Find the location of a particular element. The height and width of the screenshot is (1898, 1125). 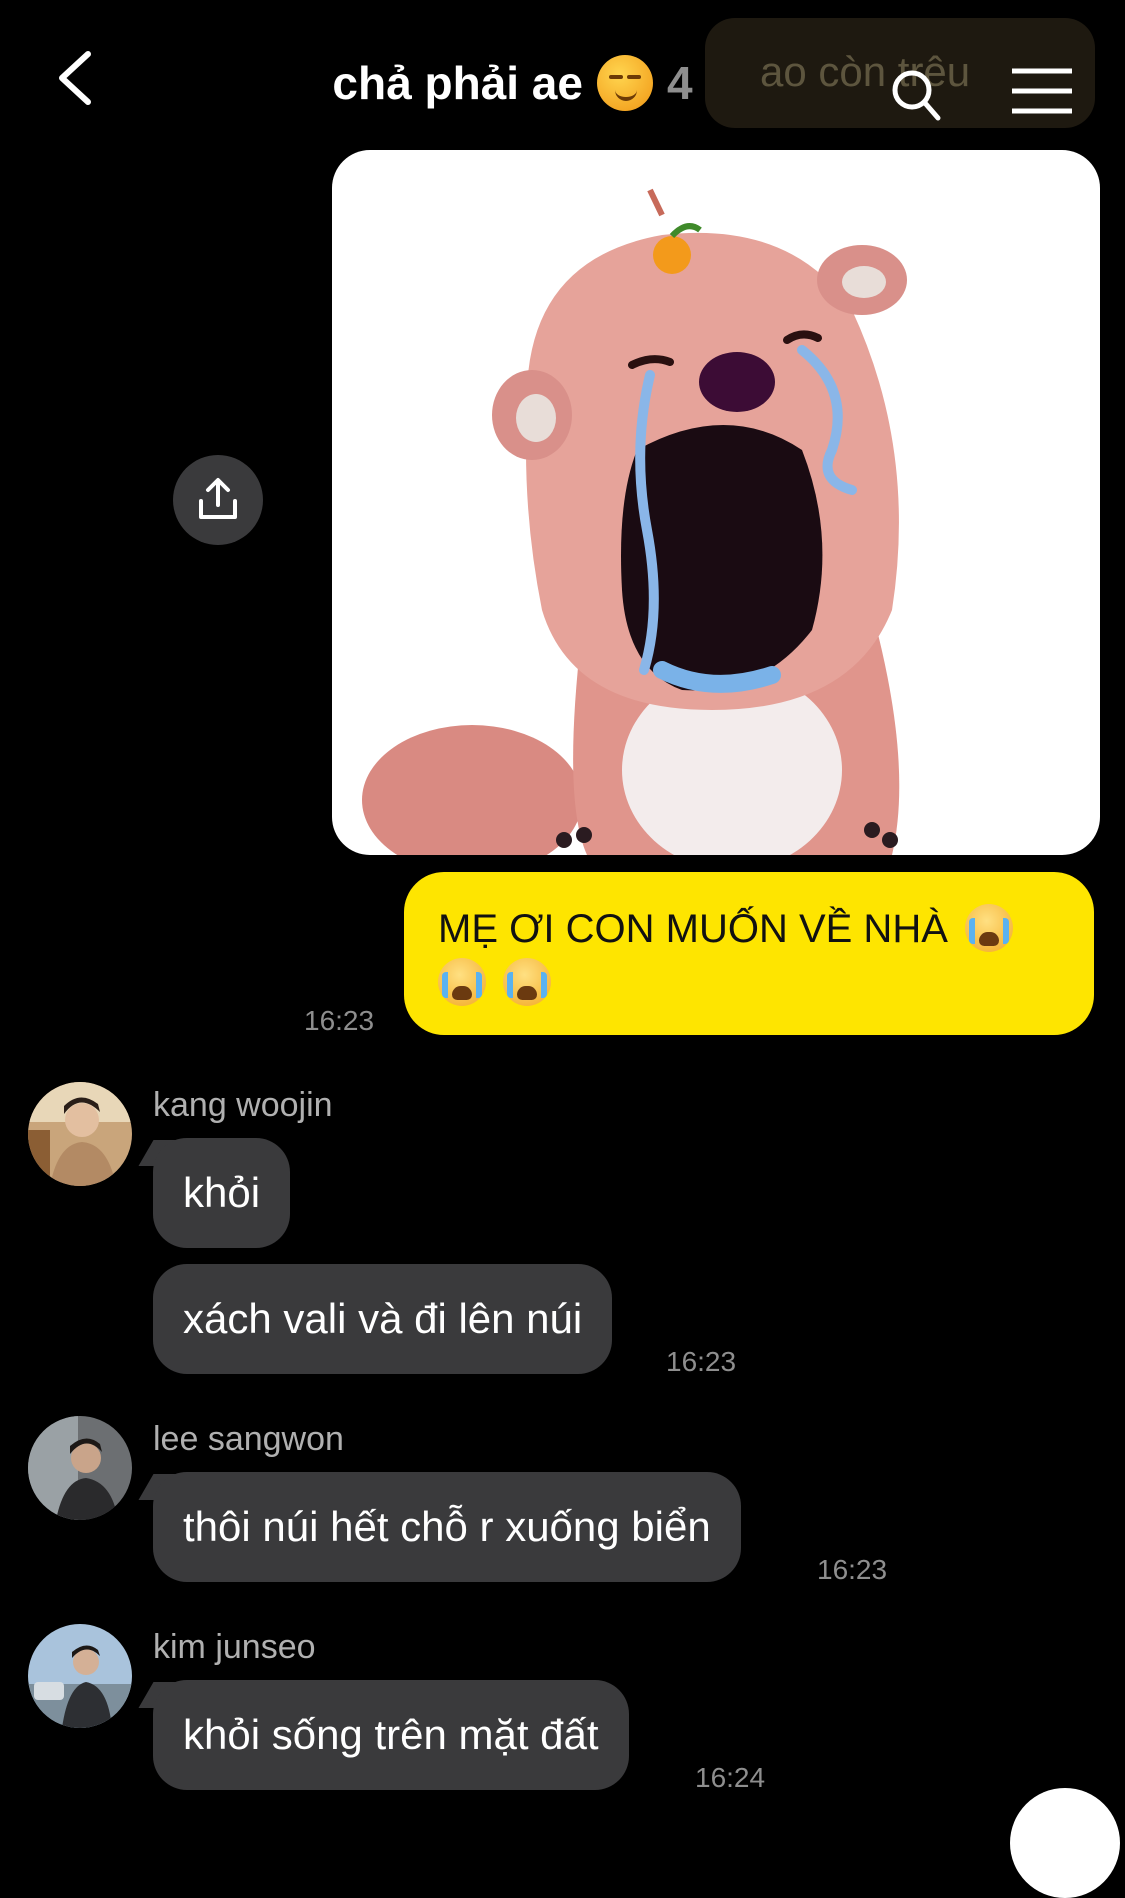

message-bubble: khỏi sống trên mặt đất is located at coordinates (391, 1735).